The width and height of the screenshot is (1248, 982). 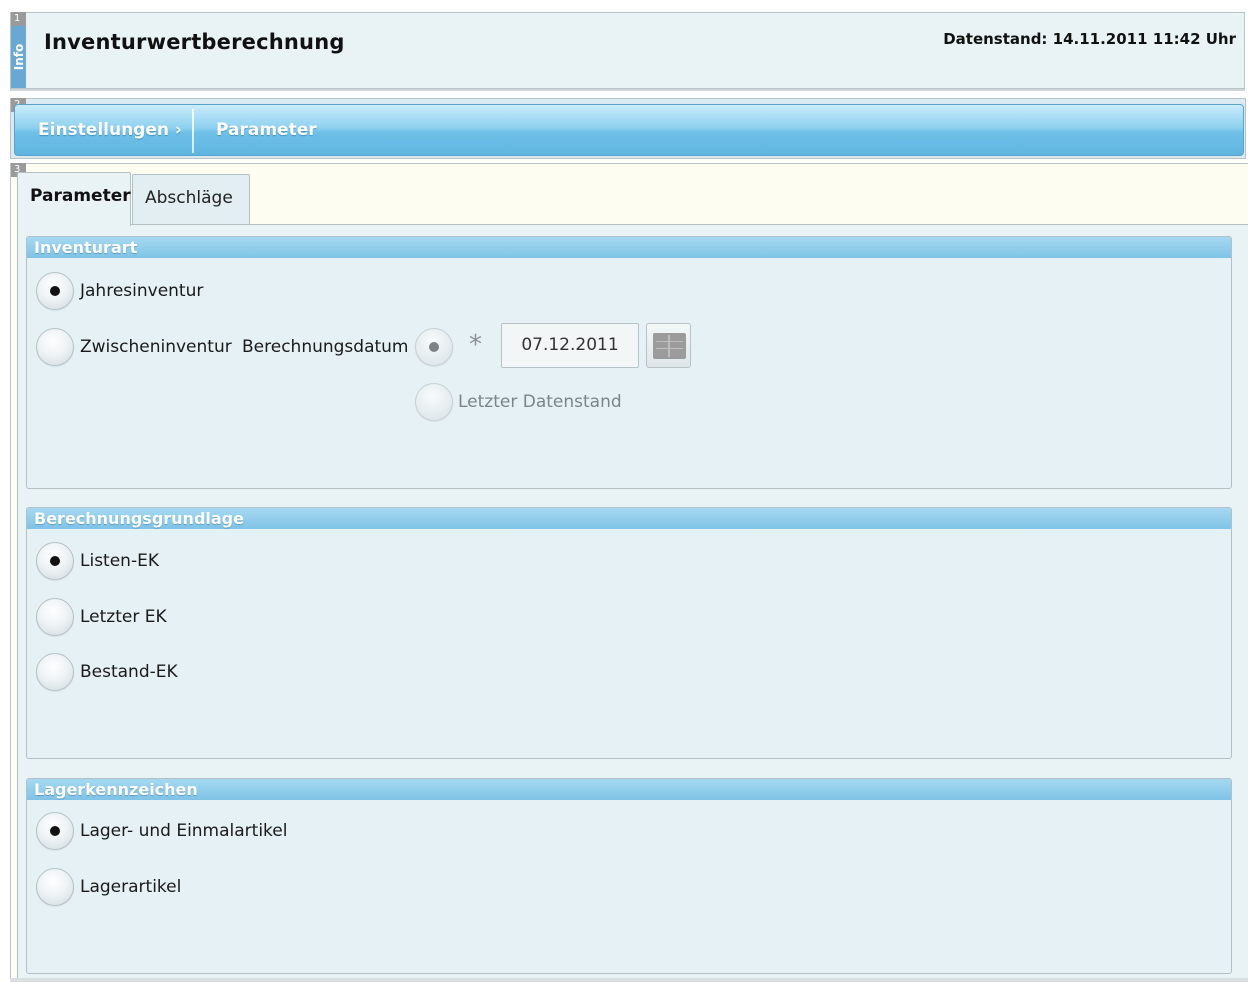 I want to click on label-lager-und-einmalartikel: Lager- und Einmalartikel, so click(x=183, y=831).